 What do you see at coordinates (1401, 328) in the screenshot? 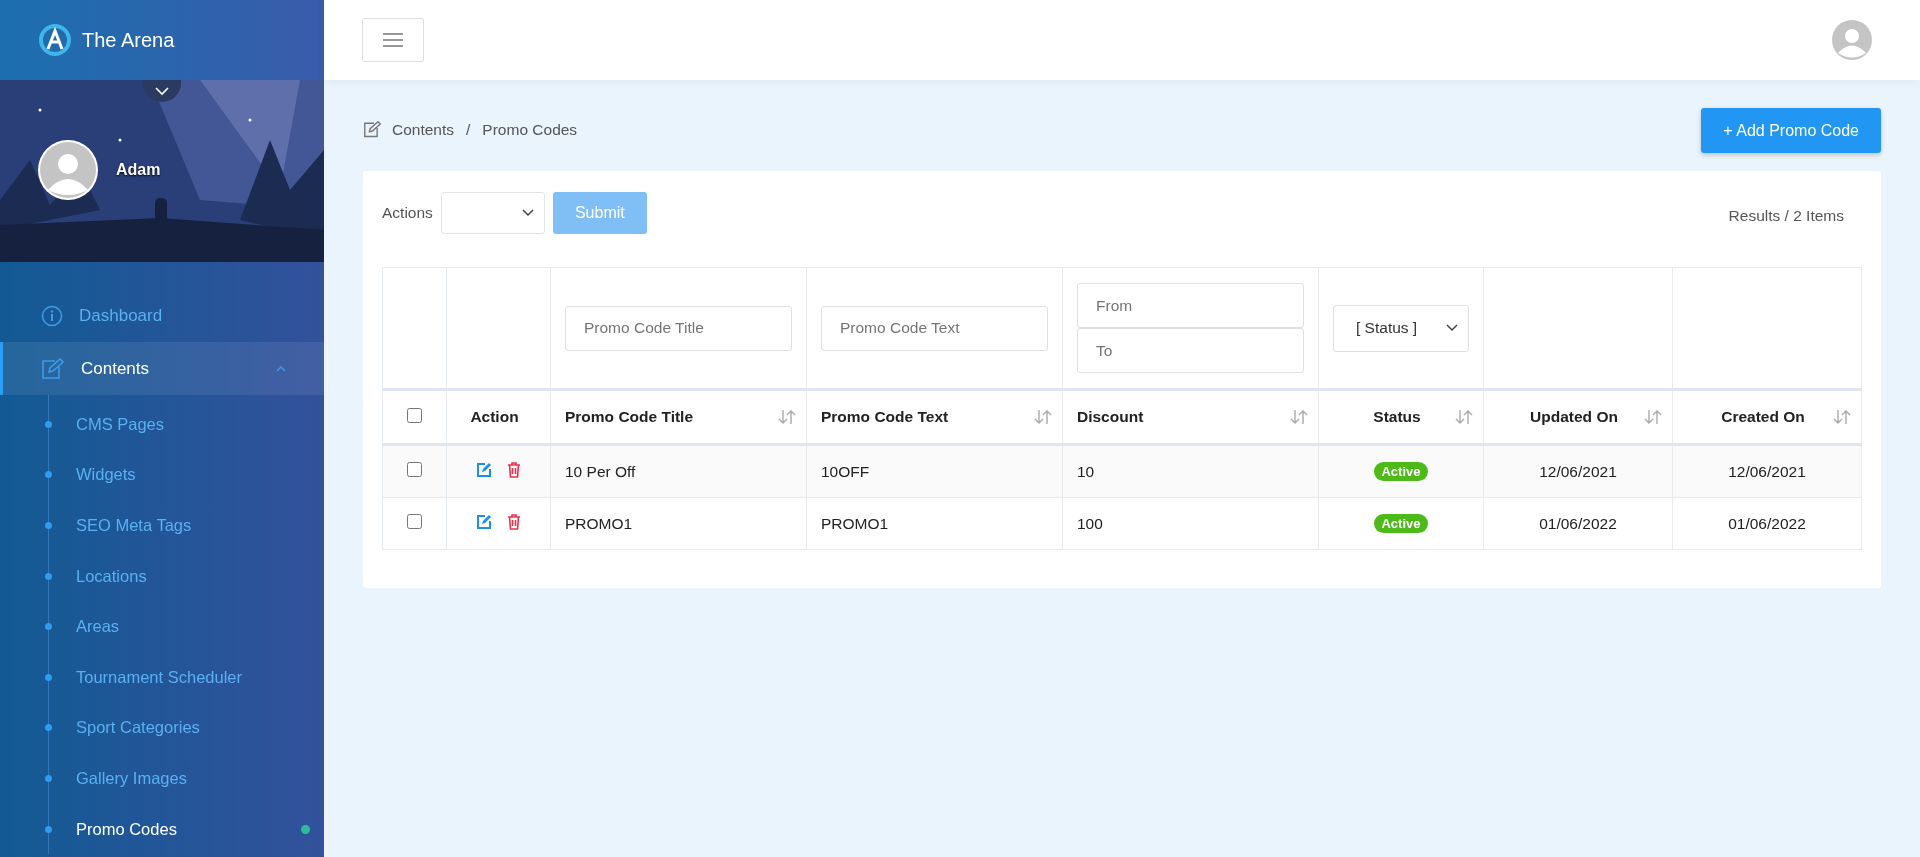
I see `status-filter-select: [ Status ]` at bounding box center [1401, 328].